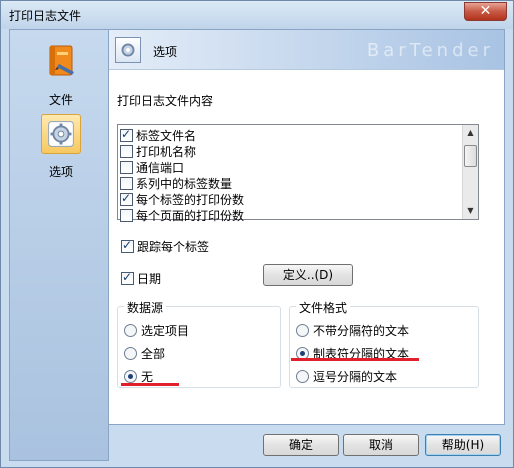 The width and height of the screenshot is (514, 468). I want to click on panel-title: 选项, so click(165, 52).